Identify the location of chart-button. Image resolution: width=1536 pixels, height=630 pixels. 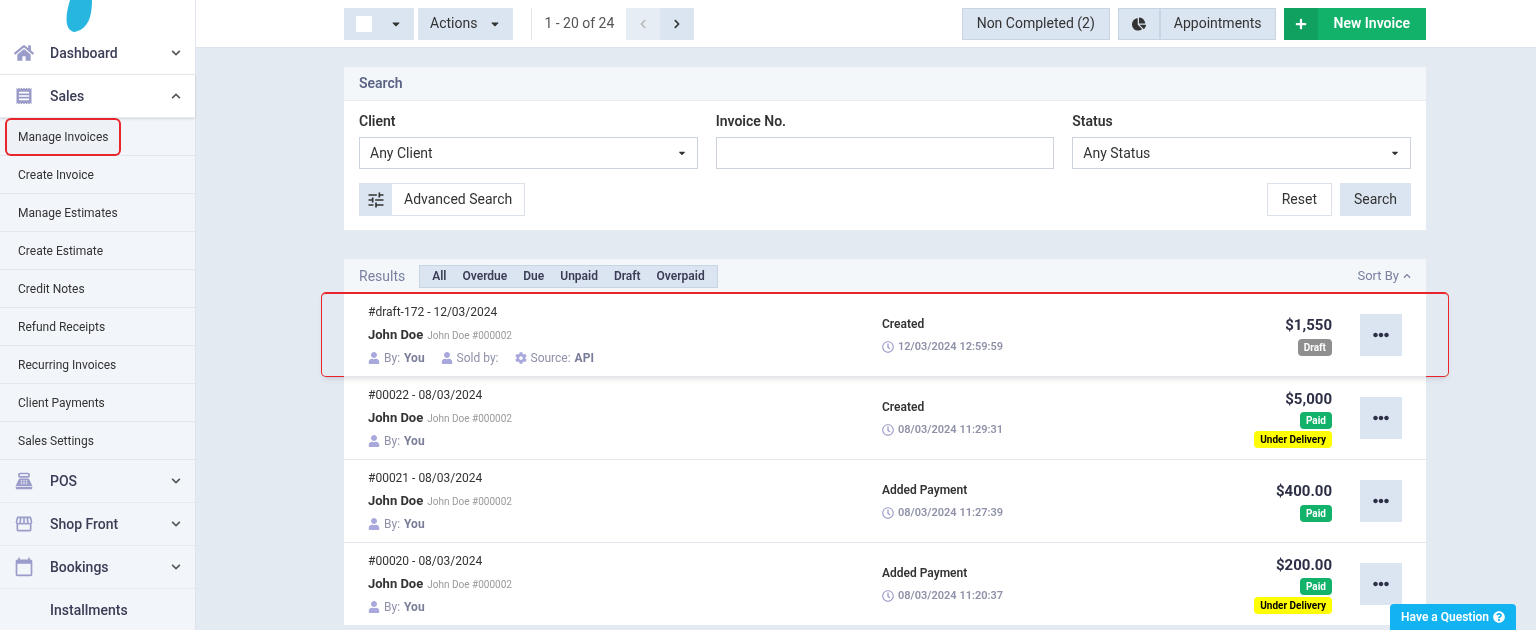
(1138, 23).